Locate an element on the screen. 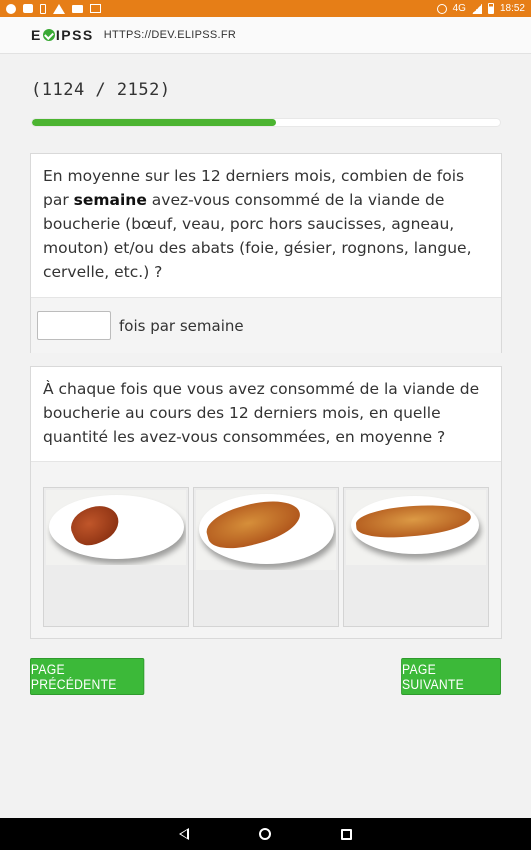  portion-option-large is located at coordinates (416, 557).